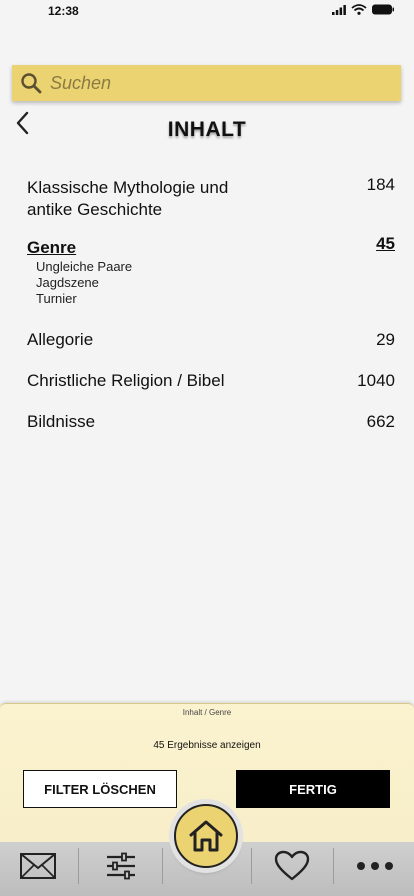  I want to click on breadcrumb: Inhalt / Genre, so click(207, 712).